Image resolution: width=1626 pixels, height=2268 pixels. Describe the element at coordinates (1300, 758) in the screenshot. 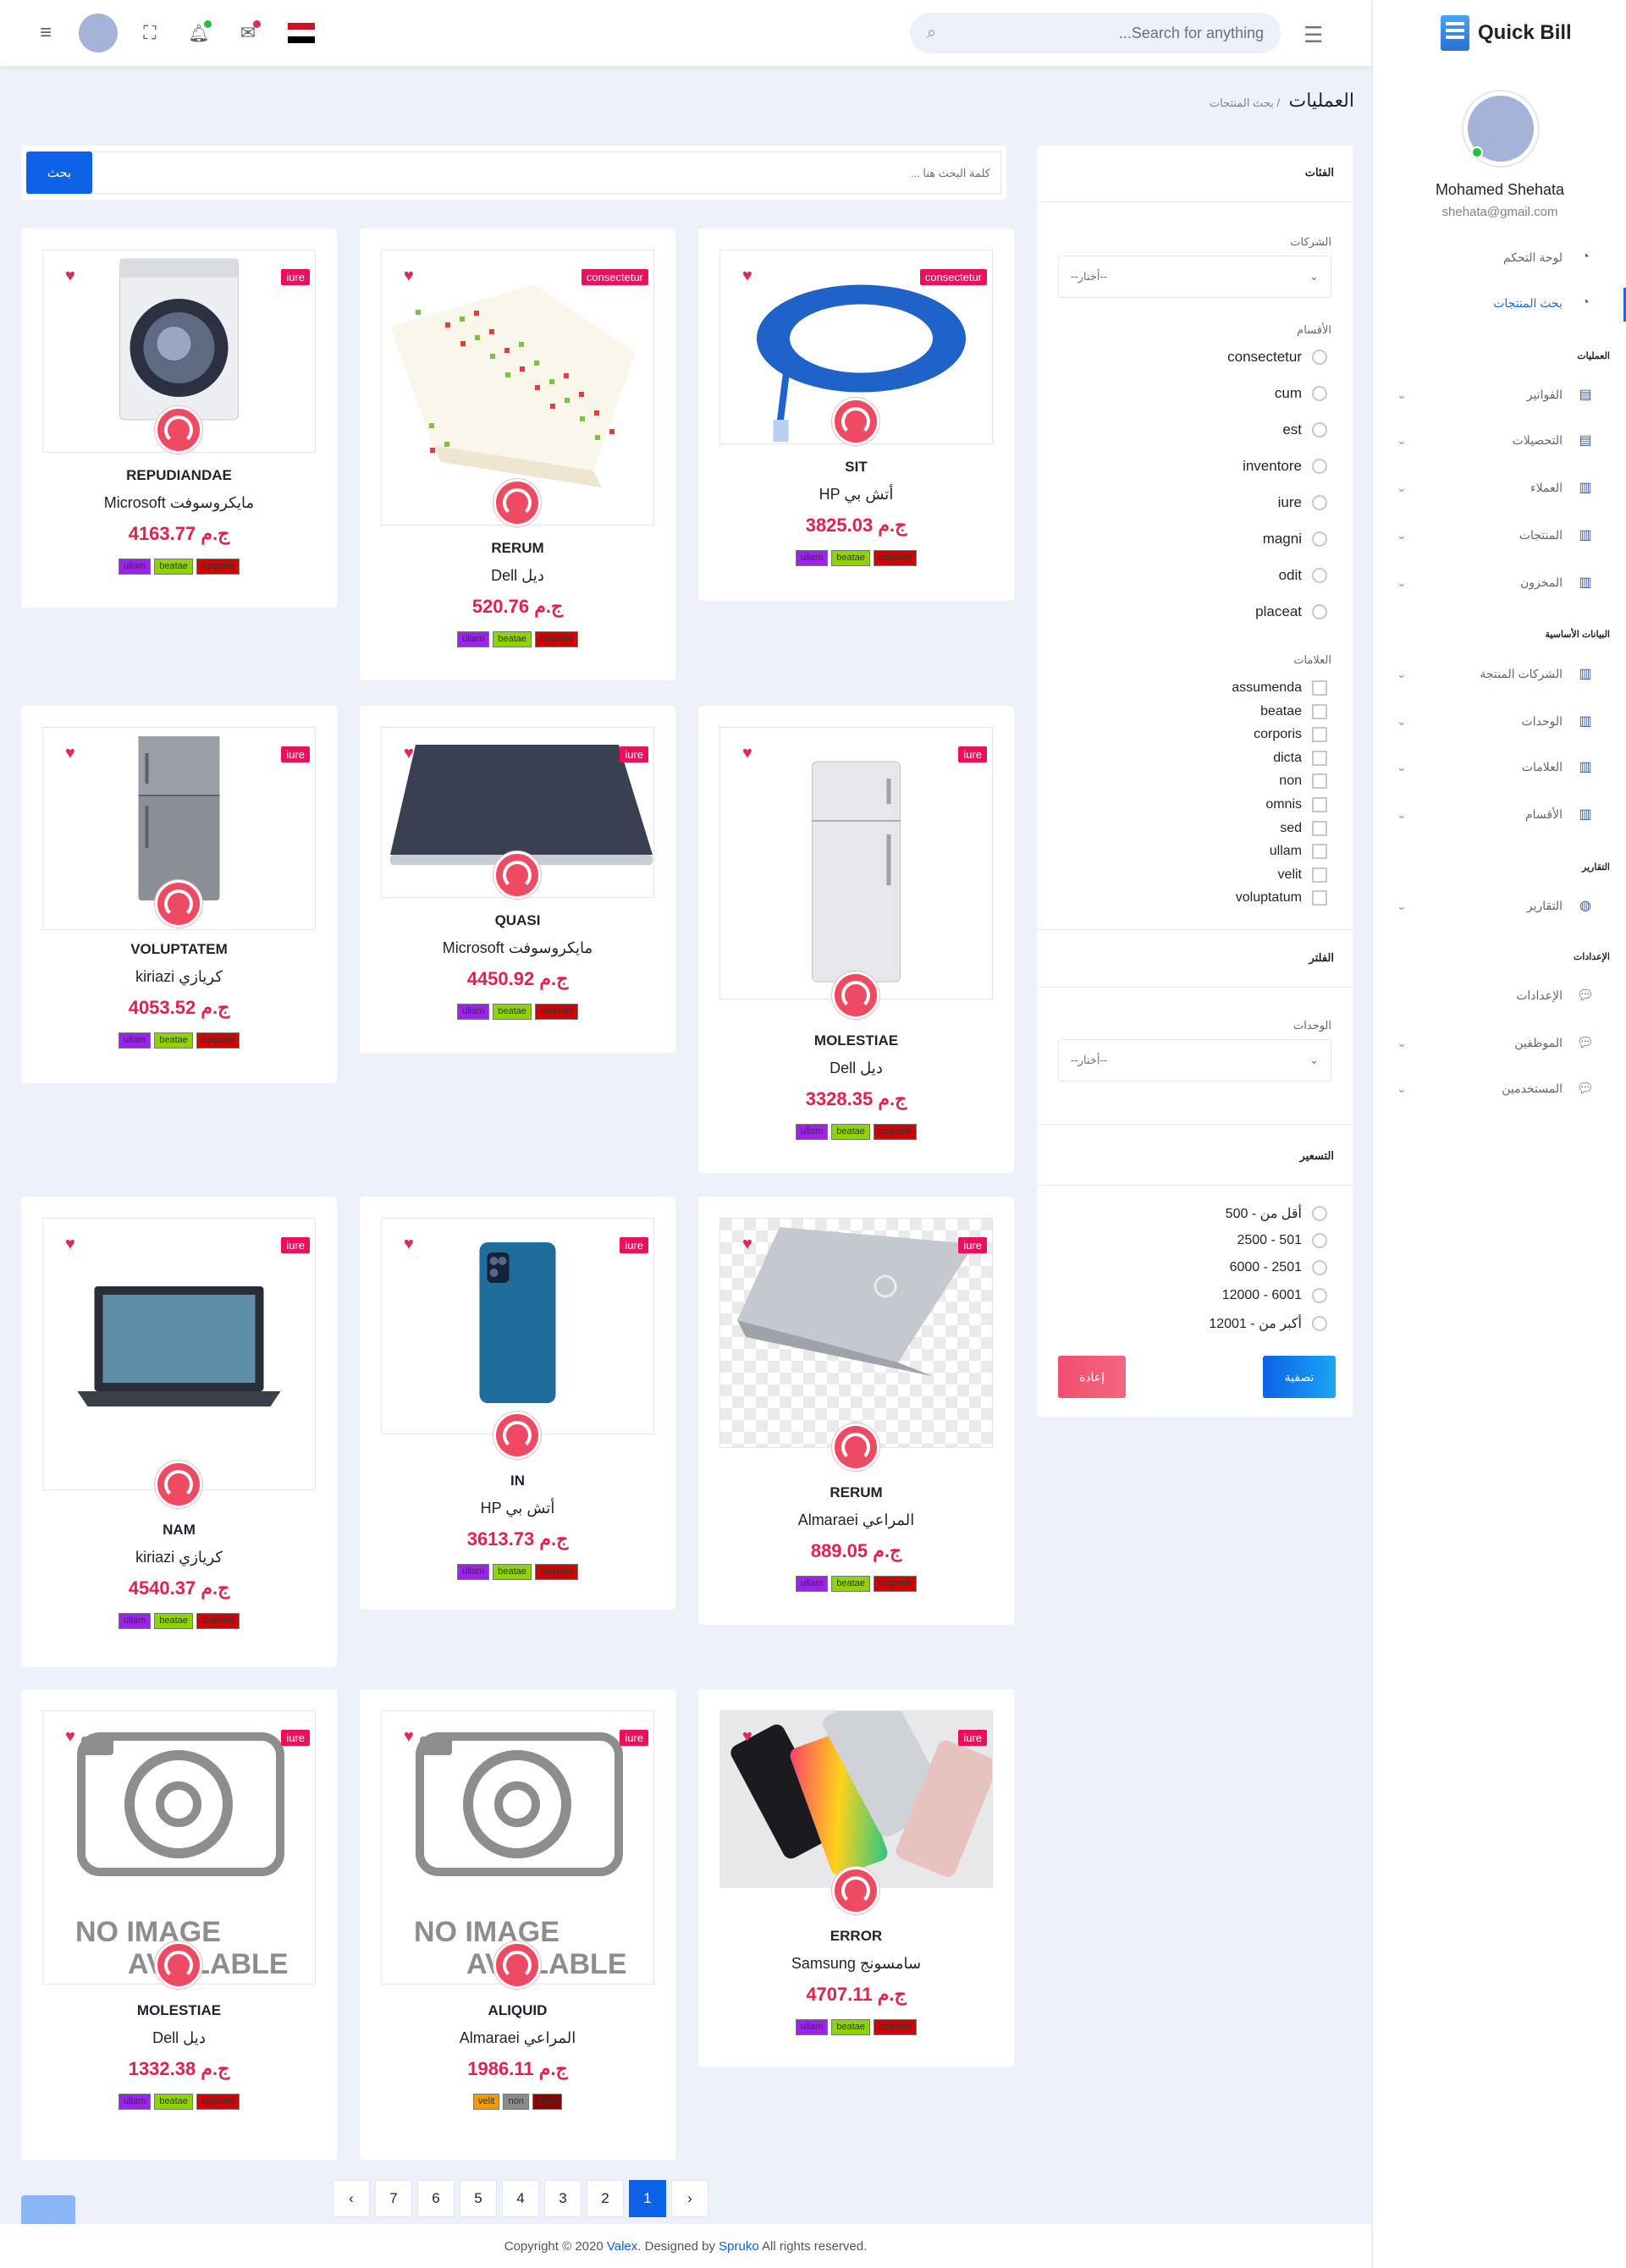

I see `tag-option: dicta` at that location.